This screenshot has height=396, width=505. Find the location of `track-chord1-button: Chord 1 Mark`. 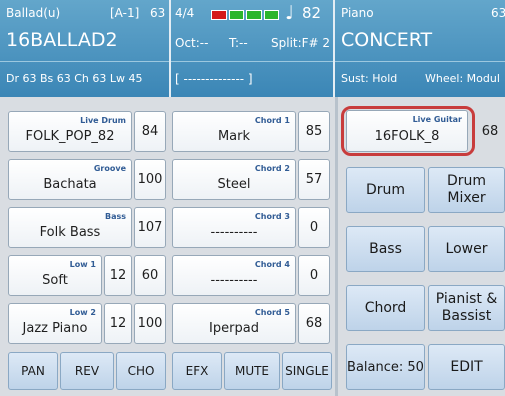

track-chord1-button: Chord 1 Mark is located at coordinates (234, 131).